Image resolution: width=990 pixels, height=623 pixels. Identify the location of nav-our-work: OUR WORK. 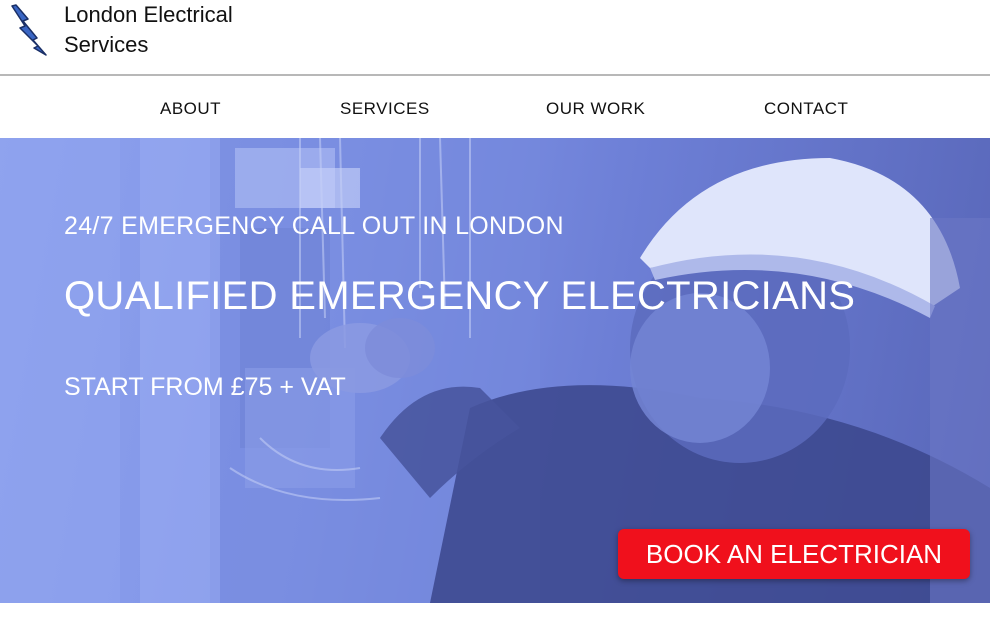
(595, 109).